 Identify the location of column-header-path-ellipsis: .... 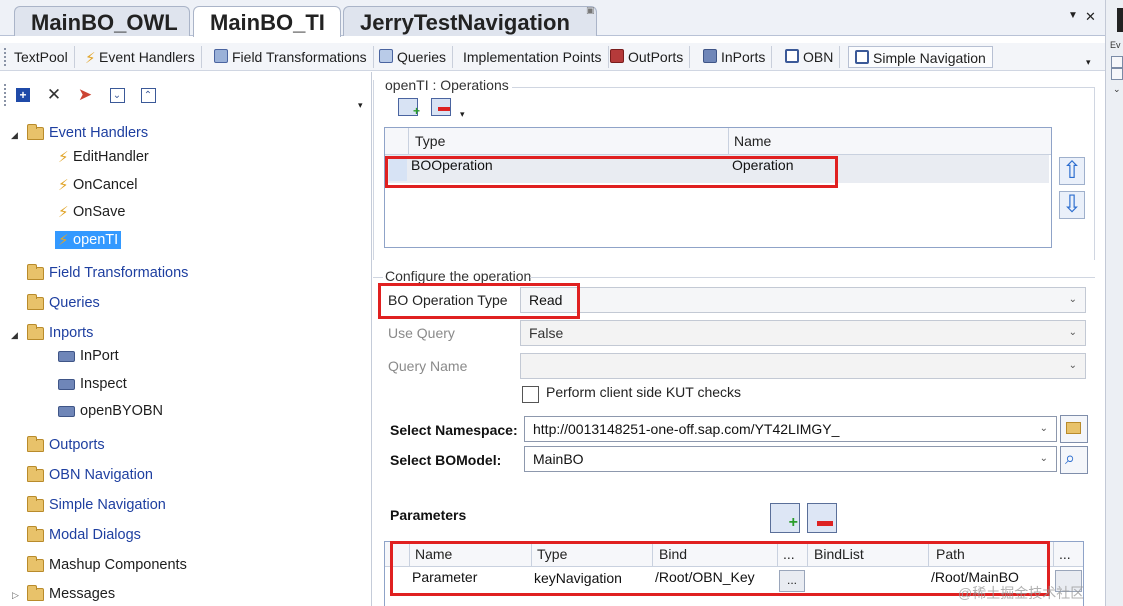
(1065, 554).